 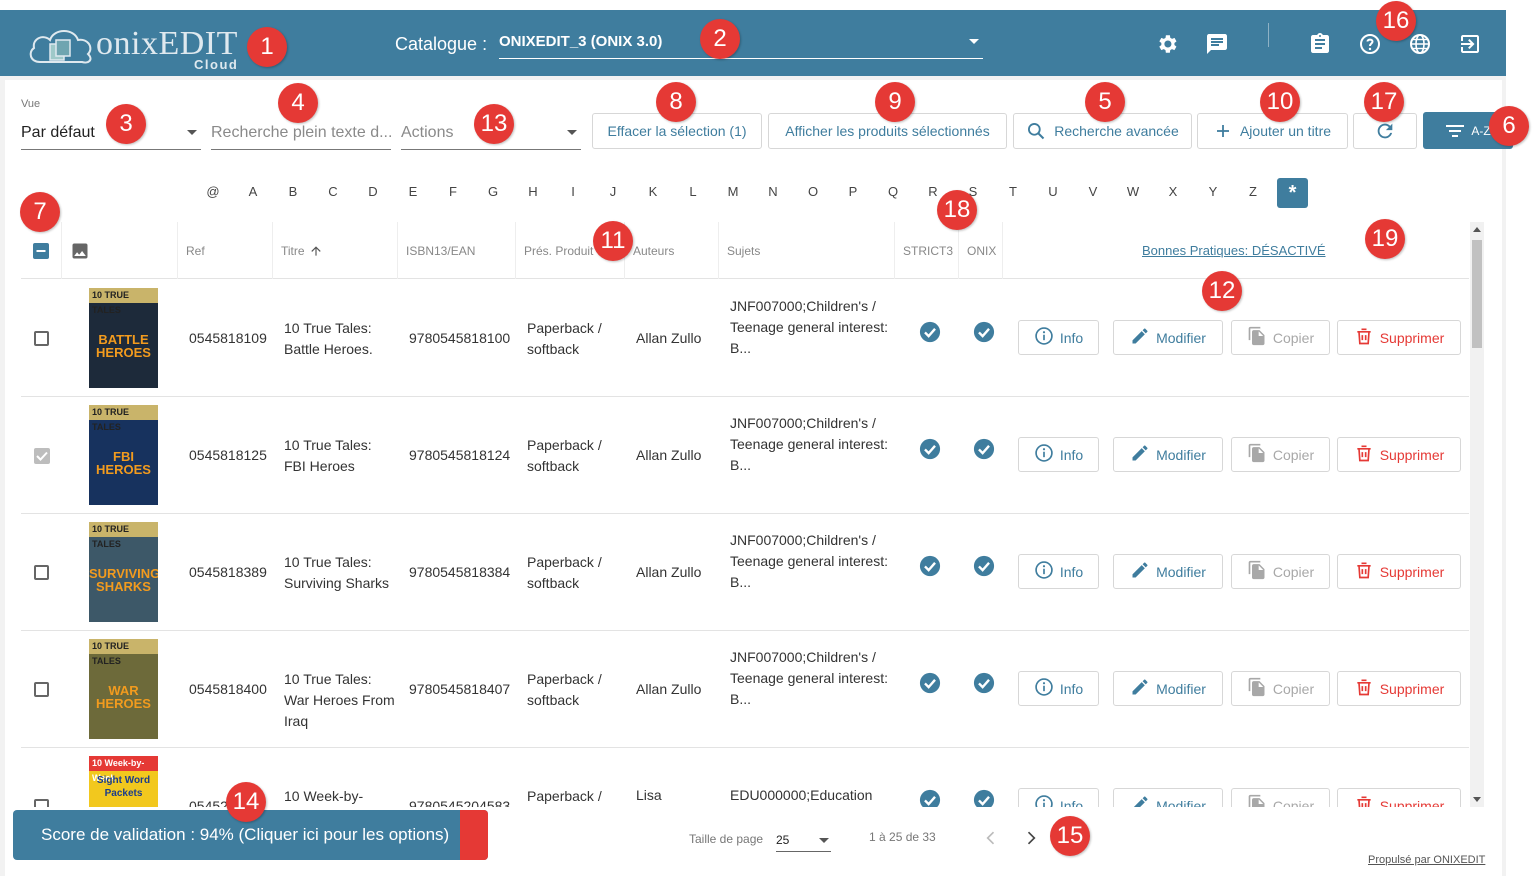 What do you see at coordinates (228, 689) in the screenshot?
I see `ref-cell: 0545818400` at bounding box center [228, 689].